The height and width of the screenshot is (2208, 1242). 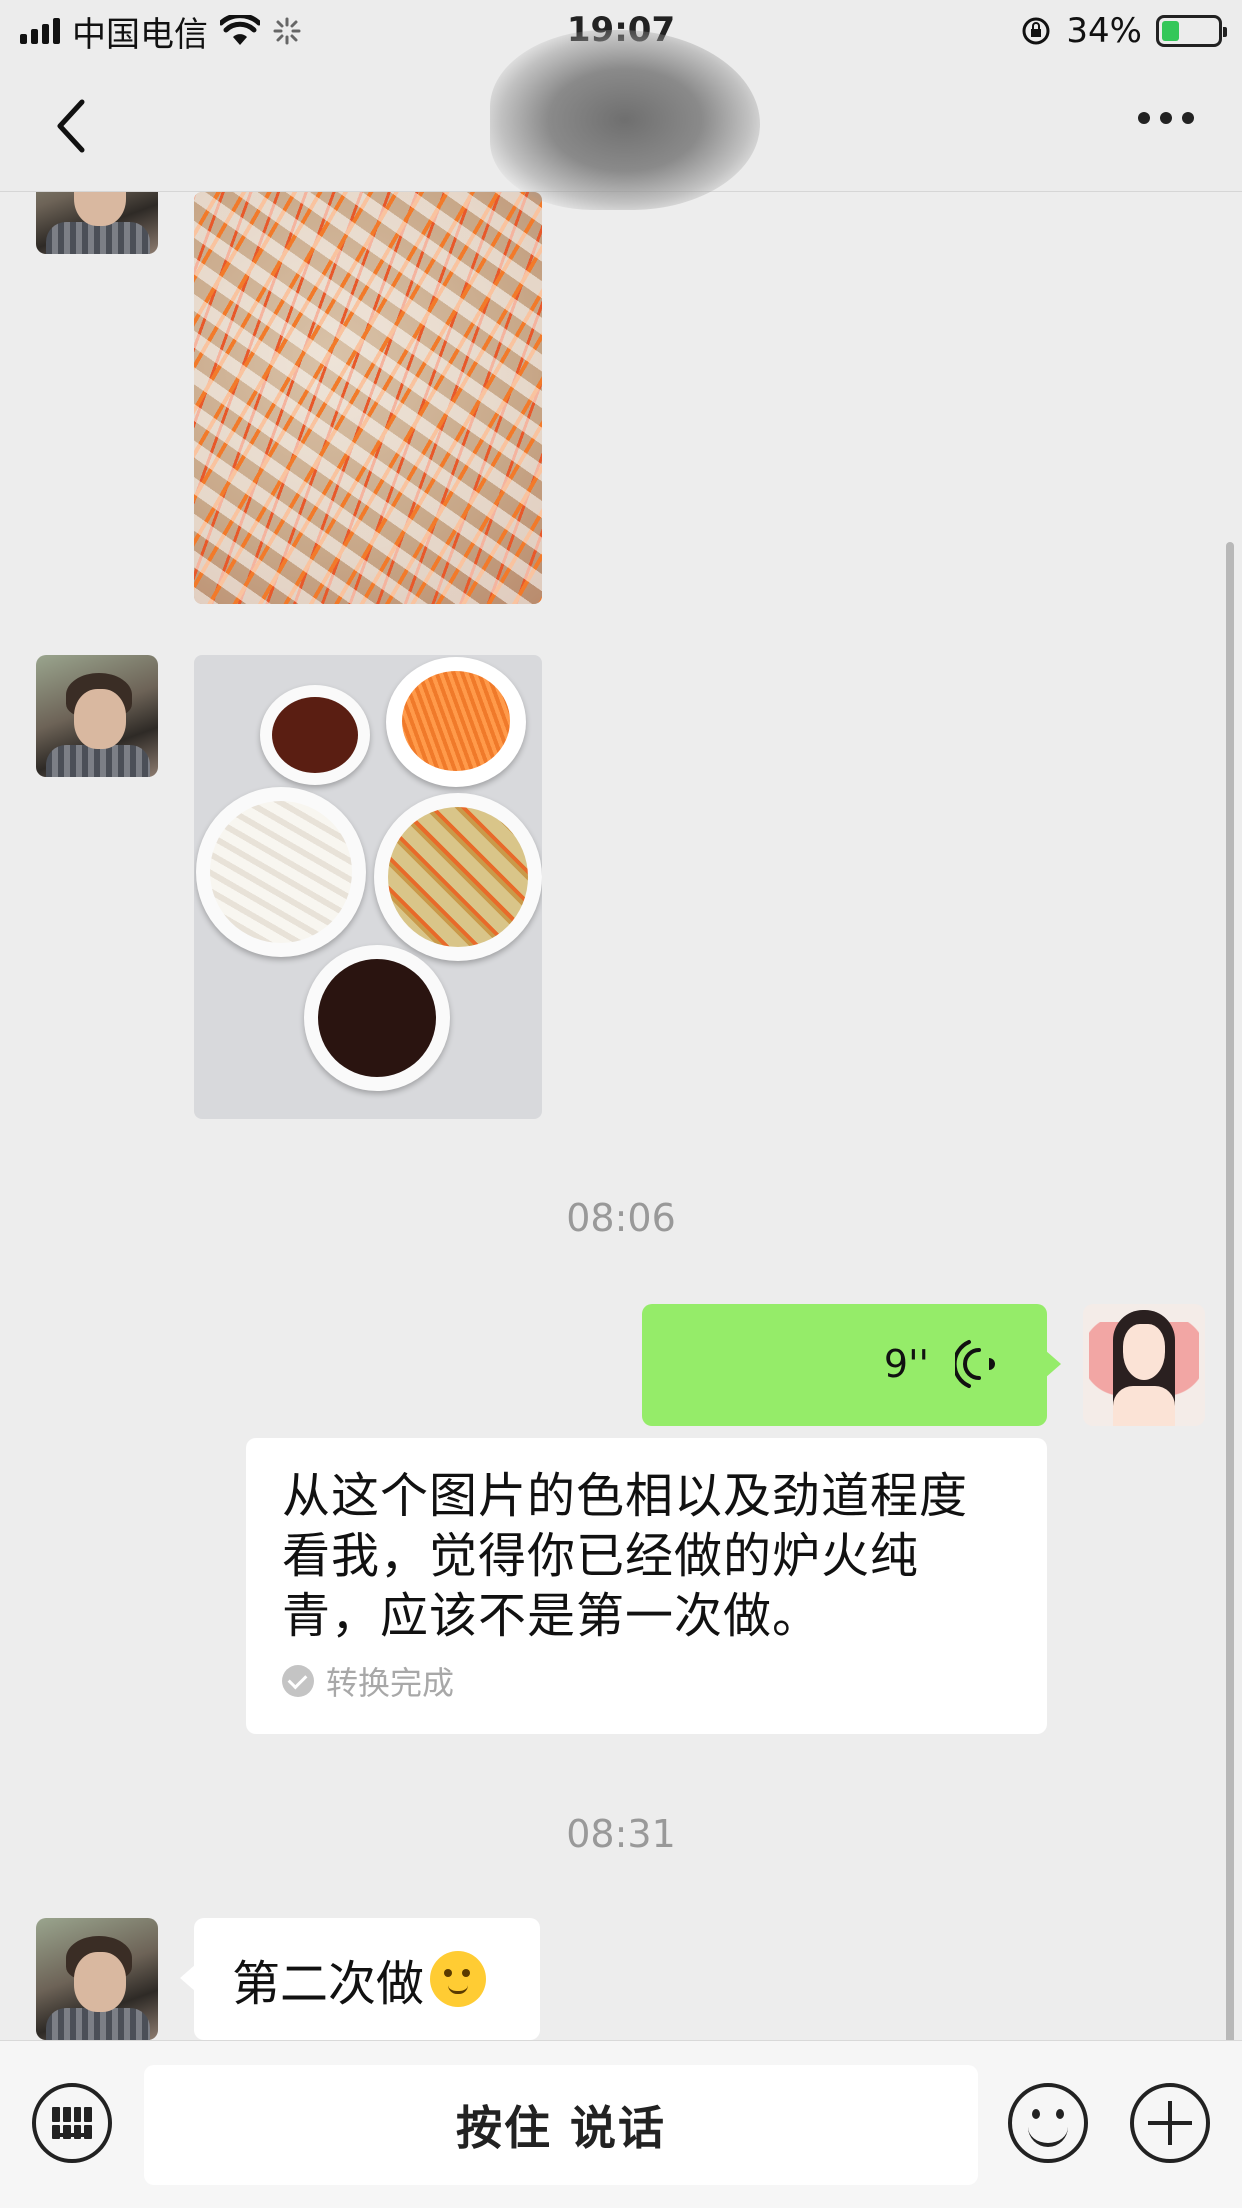 I want to click on orientation-lock-icon, so click(x=1036, y=31).